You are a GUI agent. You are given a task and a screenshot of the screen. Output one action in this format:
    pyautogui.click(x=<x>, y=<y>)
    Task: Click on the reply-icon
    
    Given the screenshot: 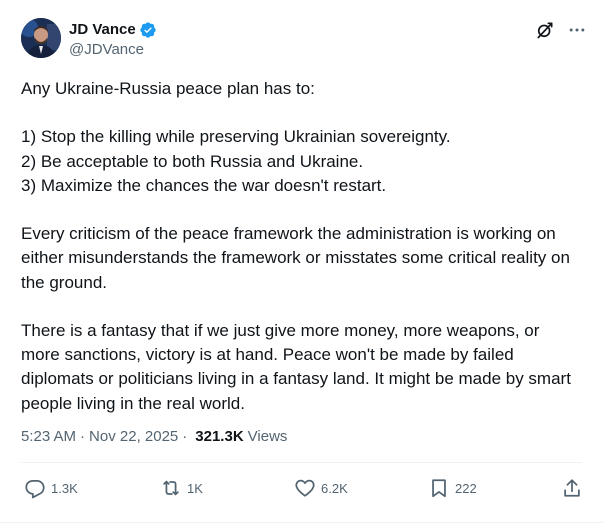 What is the action you would take?
    pyautogui.click(x=35, y=489)
    